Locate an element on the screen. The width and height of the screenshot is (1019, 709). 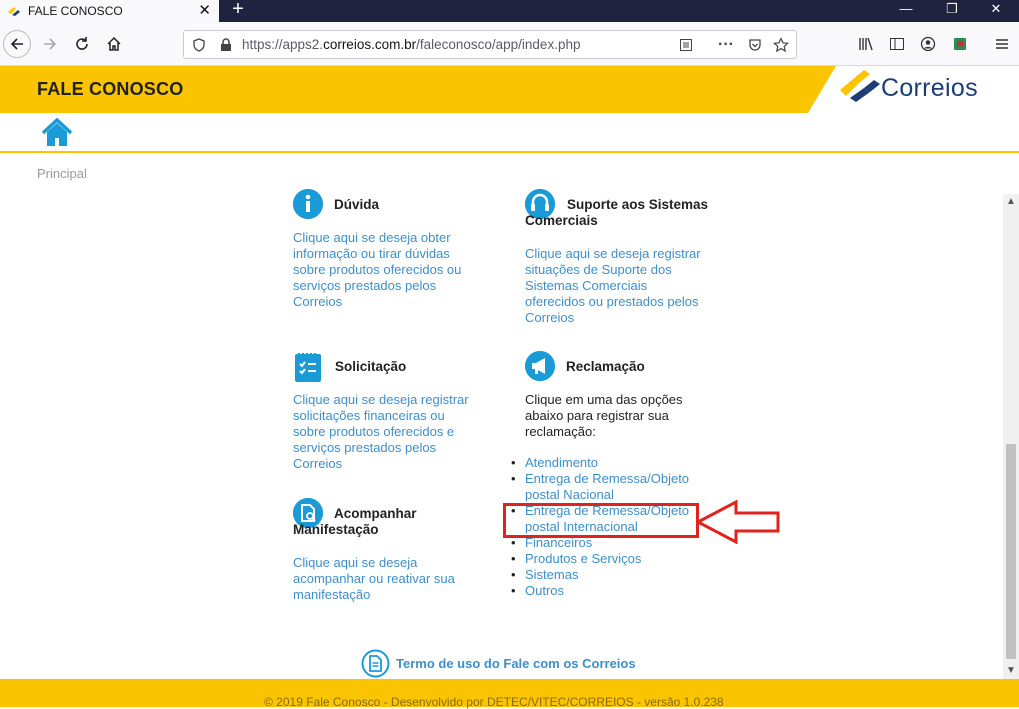
option-entrega-nacional: Entrega de Remessa/Objetopostal Nacional is located at coordinates (600, 487).